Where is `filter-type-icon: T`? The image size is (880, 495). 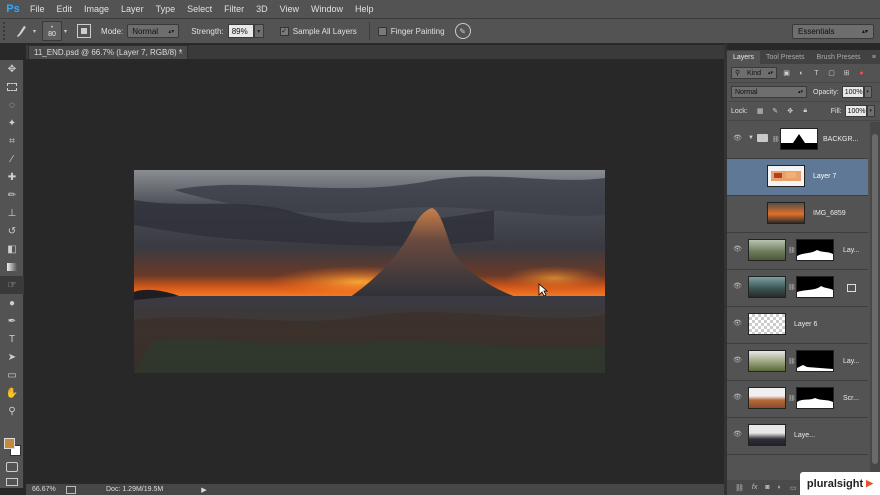 filter-type-icon: T is located at coordinates (816, 73).